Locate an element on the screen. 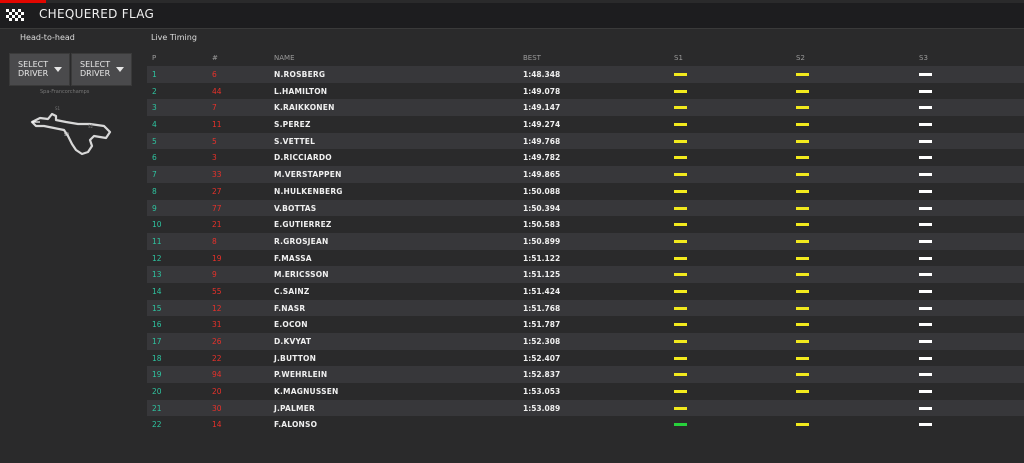 This screenshot has height=463, width=1024. row-driver-name: M.ERICSSON is located at coordinates (301, 275).